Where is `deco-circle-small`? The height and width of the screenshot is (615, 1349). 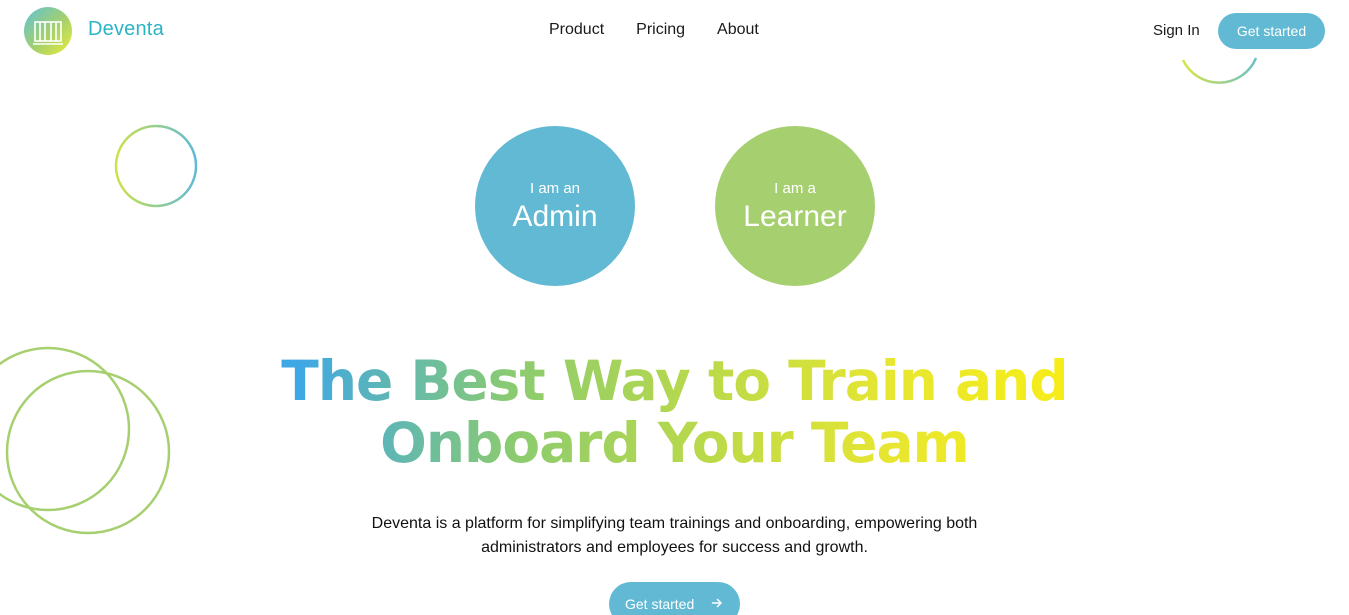 deco-circle-small is located at coordinates (156, 166).